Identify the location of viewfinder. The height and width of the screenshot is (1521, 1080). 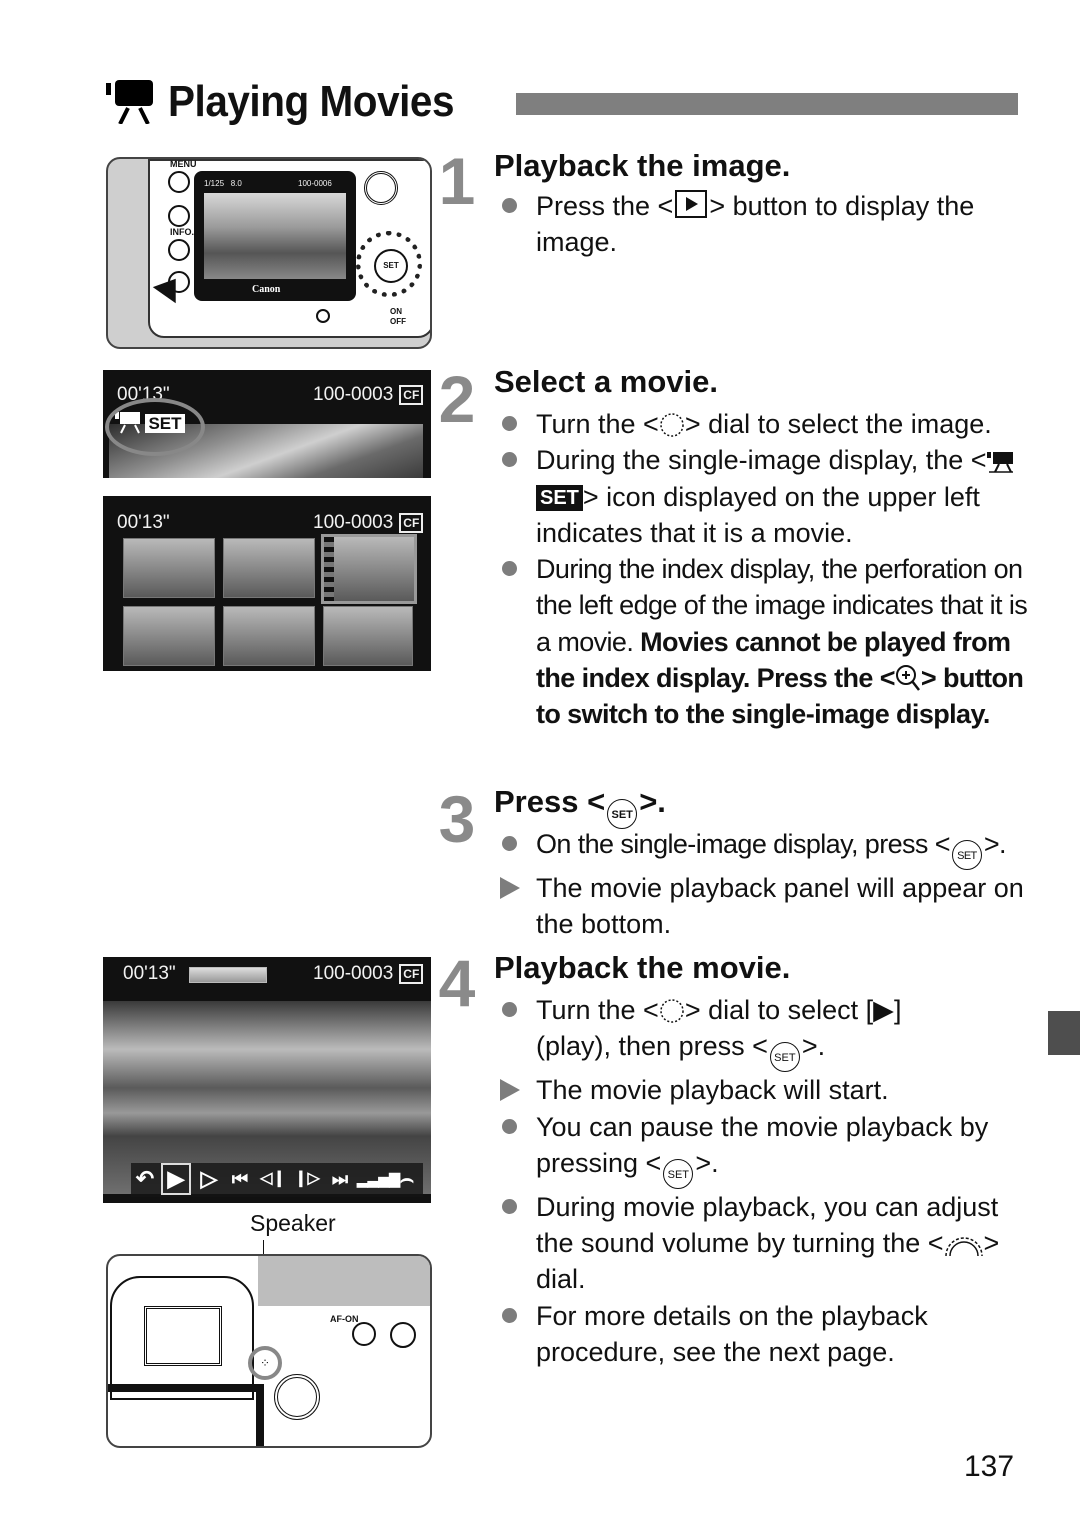
(183, 1336).